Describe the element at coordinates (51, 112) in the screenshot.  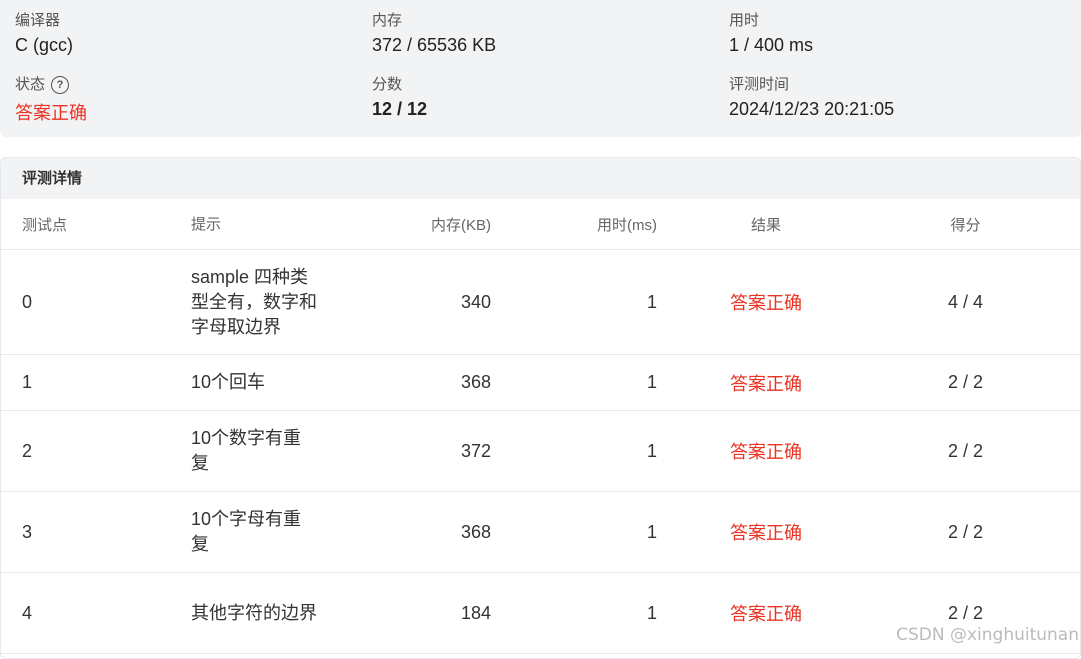
I see `status-value: 答案正确` at that location.